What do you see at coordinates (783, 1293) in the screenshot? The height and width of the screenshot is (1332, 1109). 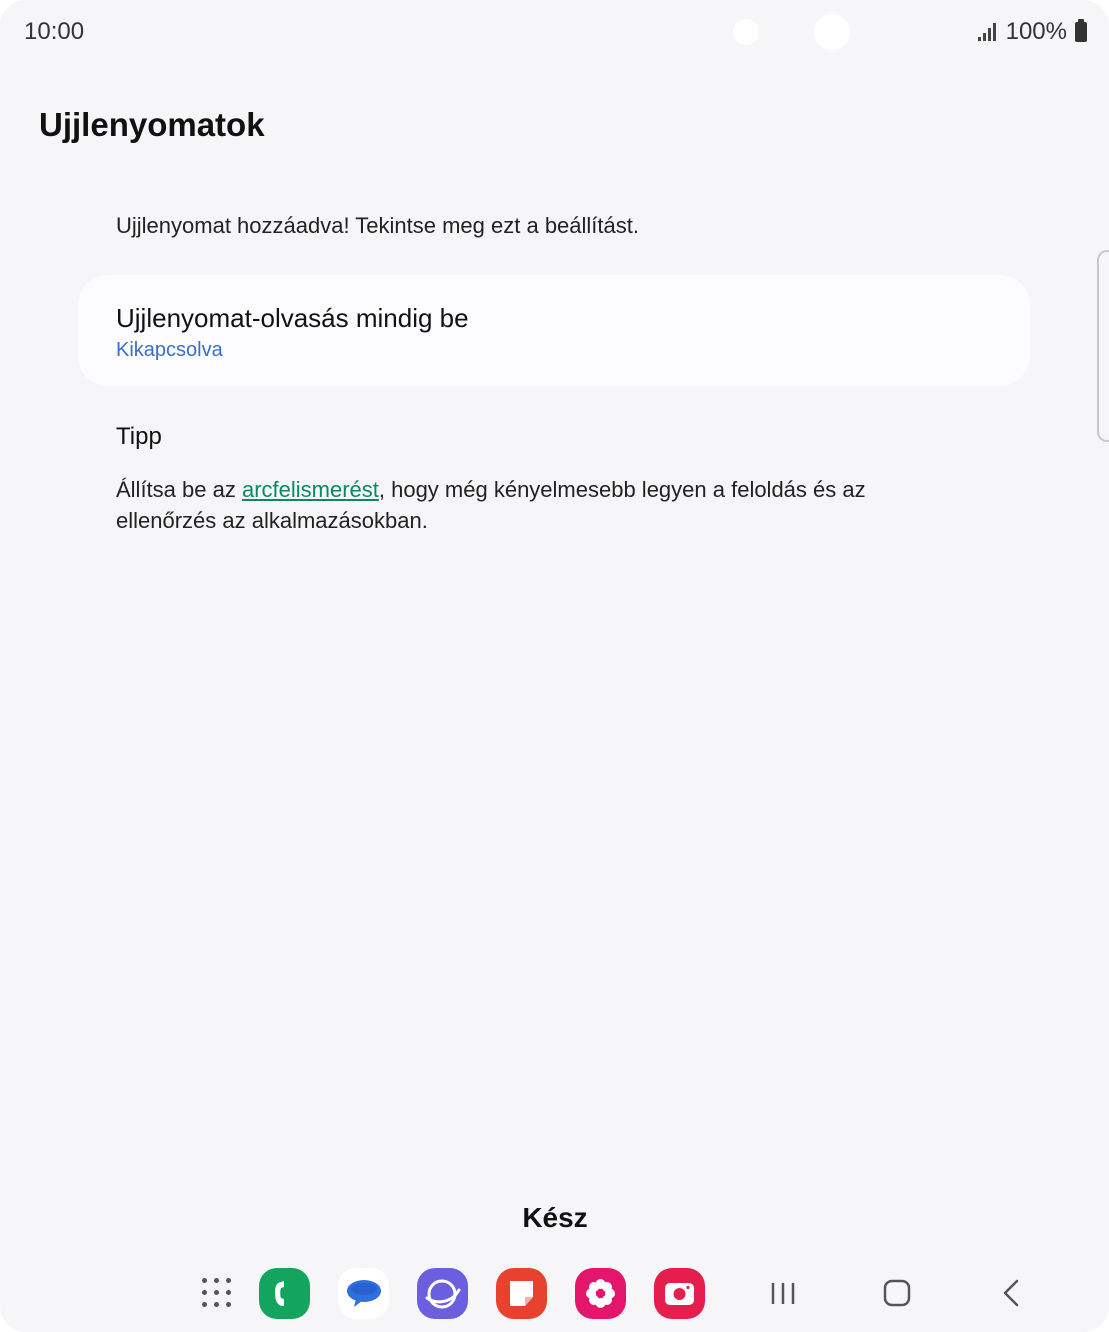 I see `recents-icon` at bounding box center [783, 1293].